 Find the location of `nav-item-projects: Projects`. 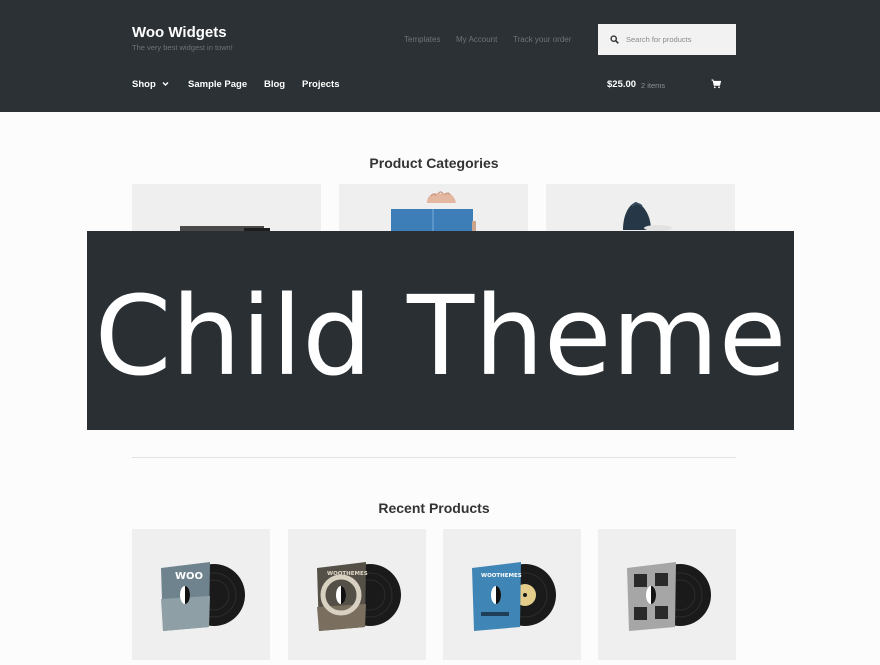

nav-item-projects: Projects is located at coordinates (321, 84).